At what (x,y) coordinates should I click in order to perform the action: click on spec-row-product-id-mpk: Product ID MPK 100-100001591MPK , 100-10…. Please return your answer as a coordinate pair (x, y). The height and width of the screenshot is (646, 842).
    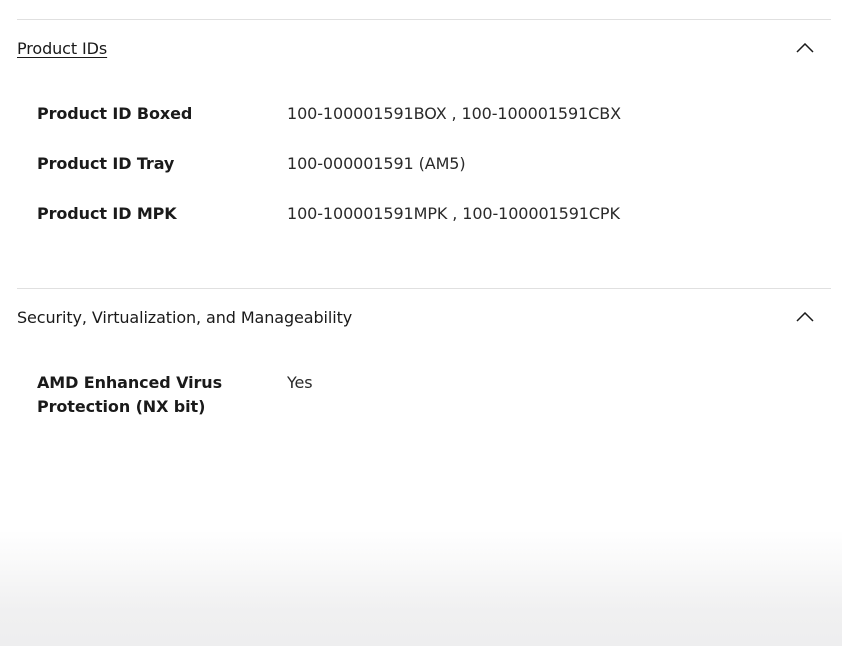
    Looking at the image, I should click on (427, 214).